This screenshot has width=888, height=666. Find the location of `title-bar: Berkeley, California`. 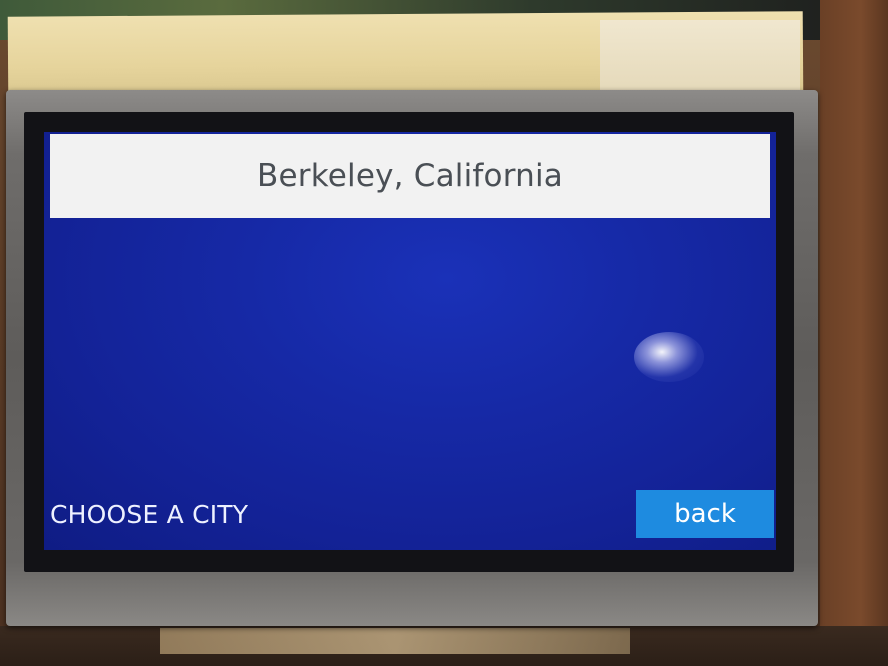

title-bar: Berkeley, California is located at coordinates (410, 176).